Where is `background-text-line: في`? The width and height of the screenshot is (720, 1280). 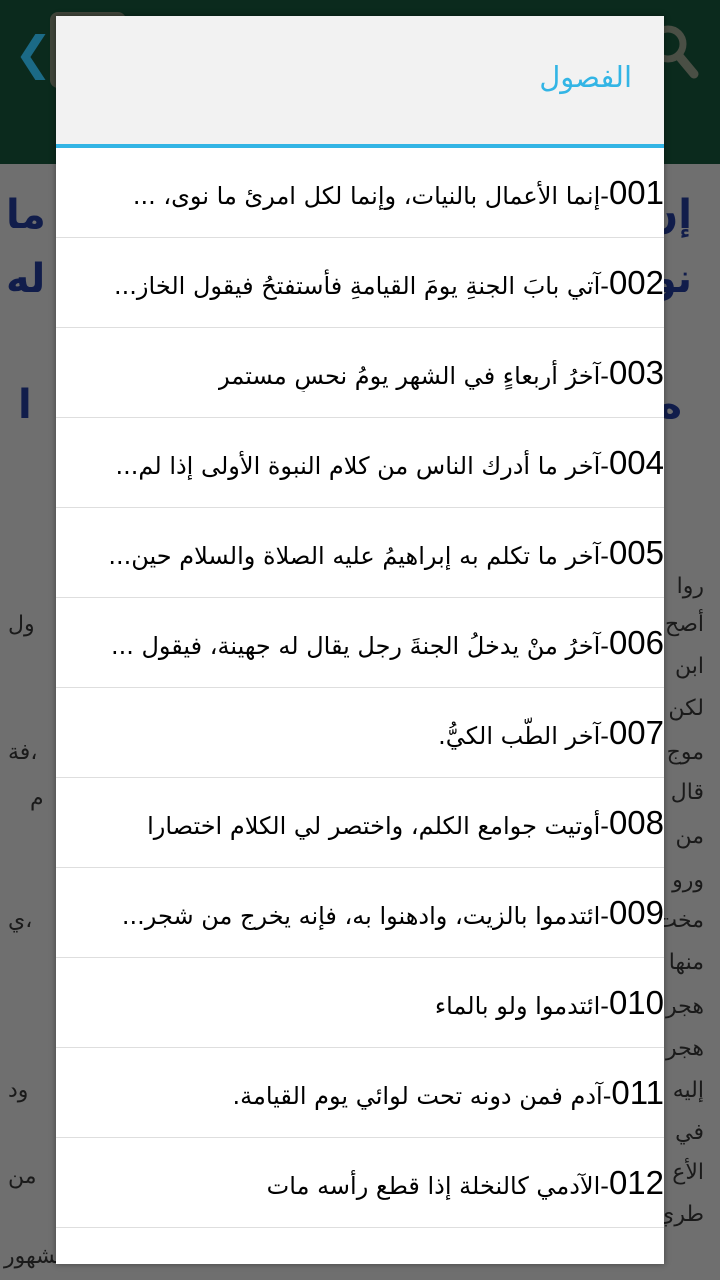 background-text-line: في is located at coordinates (689, 1132).